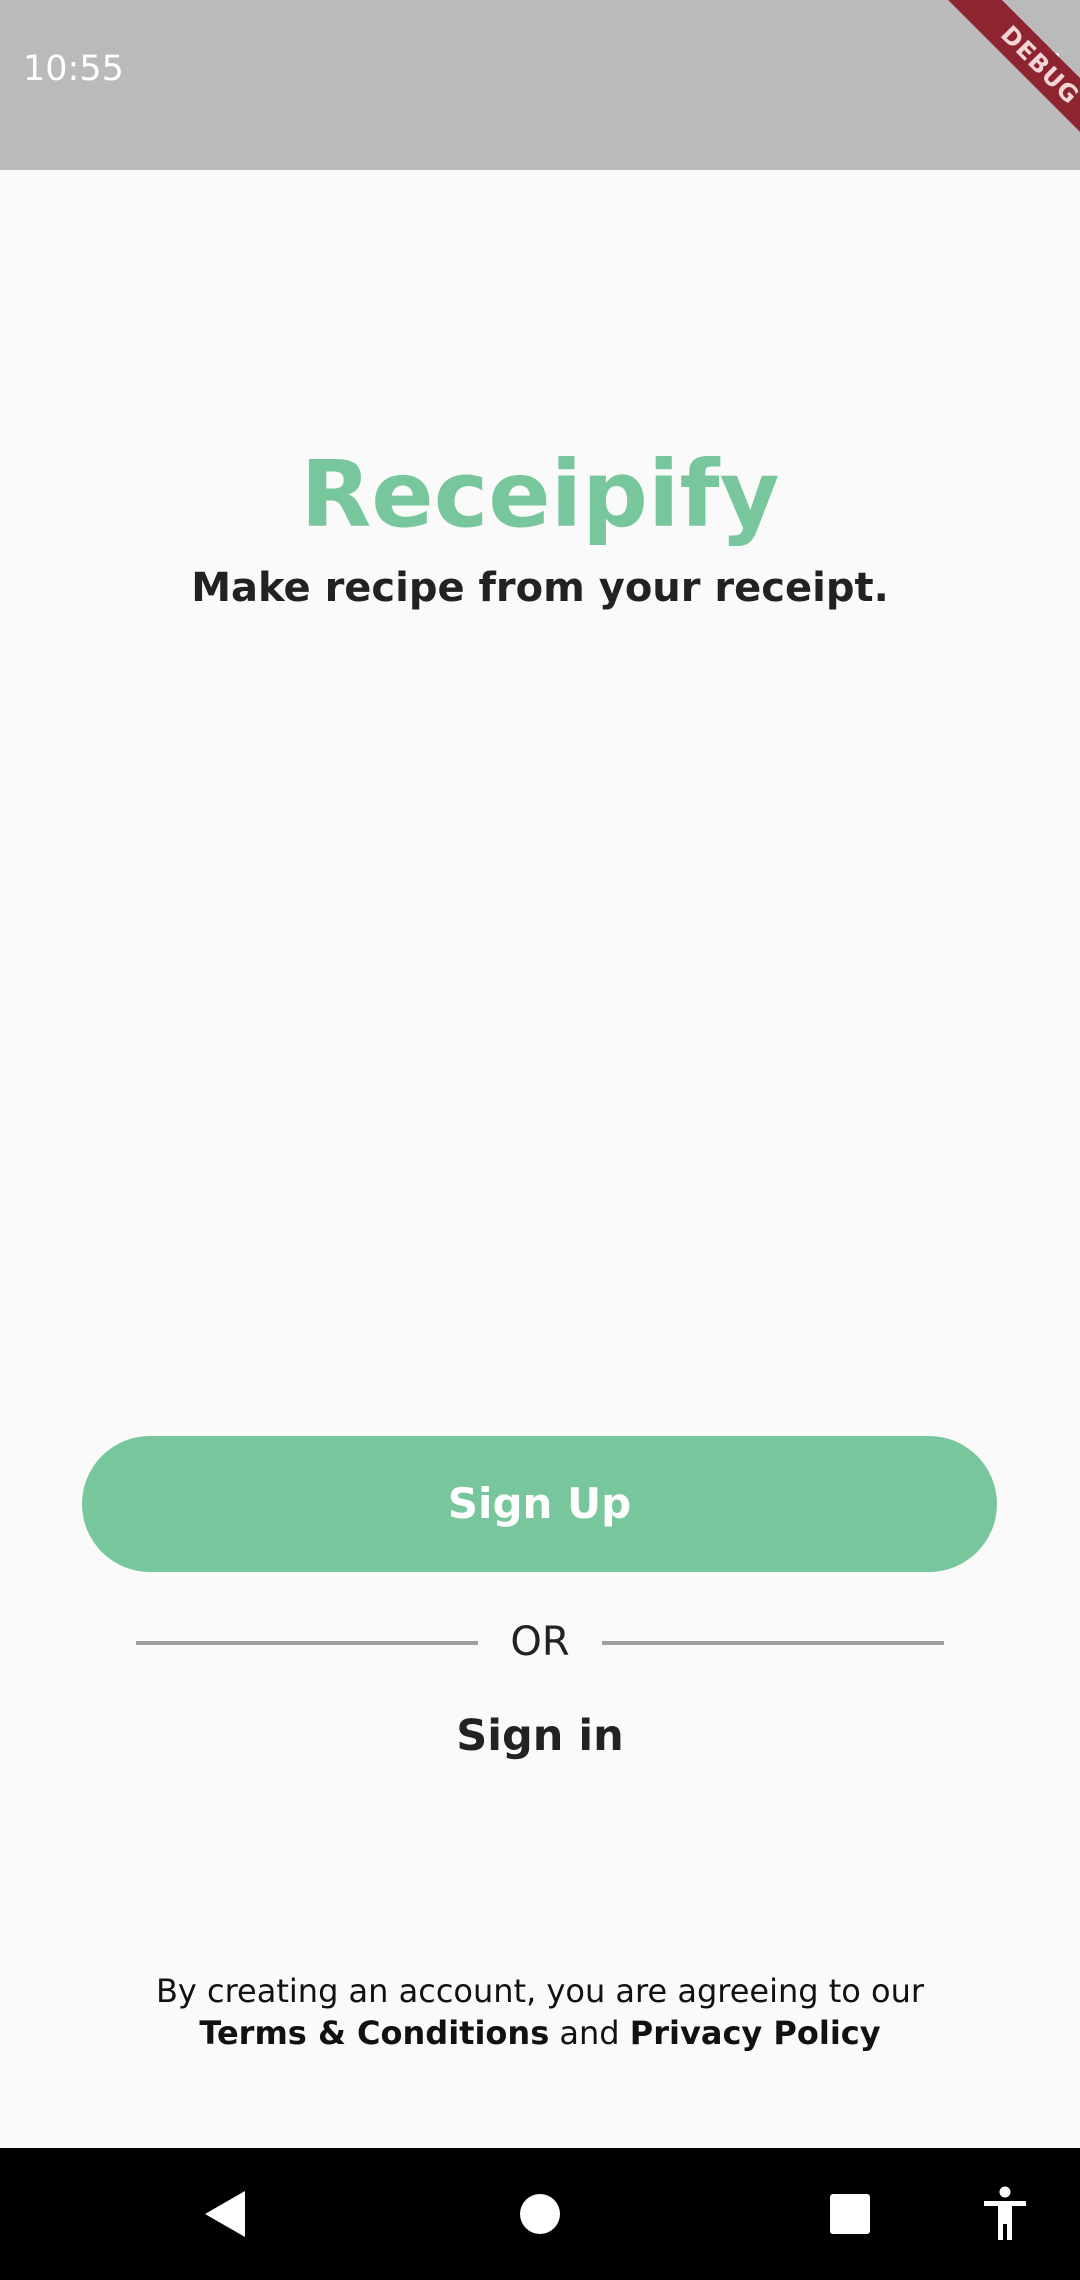  I want to click on app-title: Receipify, so click(540, 494).